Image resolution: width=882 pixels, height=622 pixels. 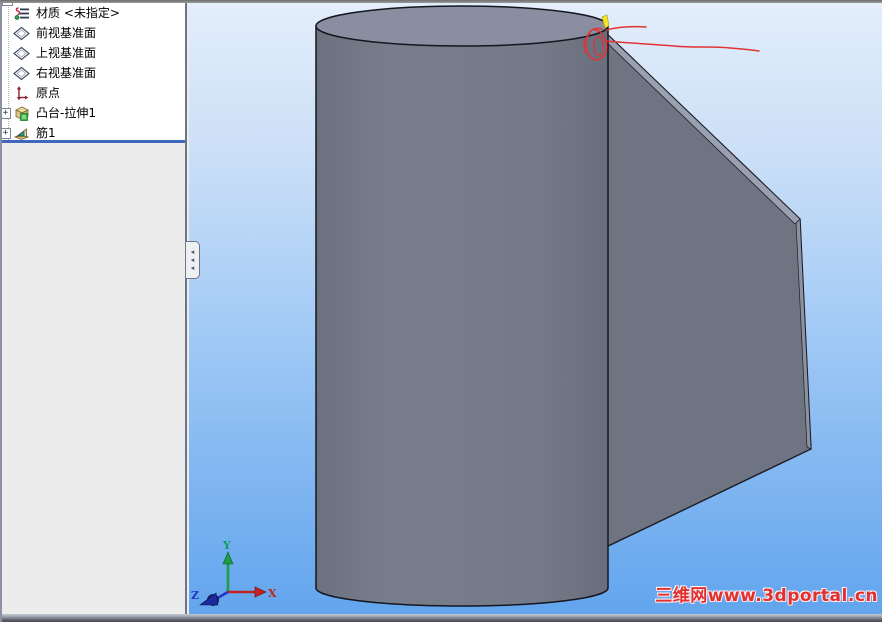 What do you see at coordinates (234, 572) in the screenshot?
I see `reference-triad: Y X Z` at bounding box center [234, 572].